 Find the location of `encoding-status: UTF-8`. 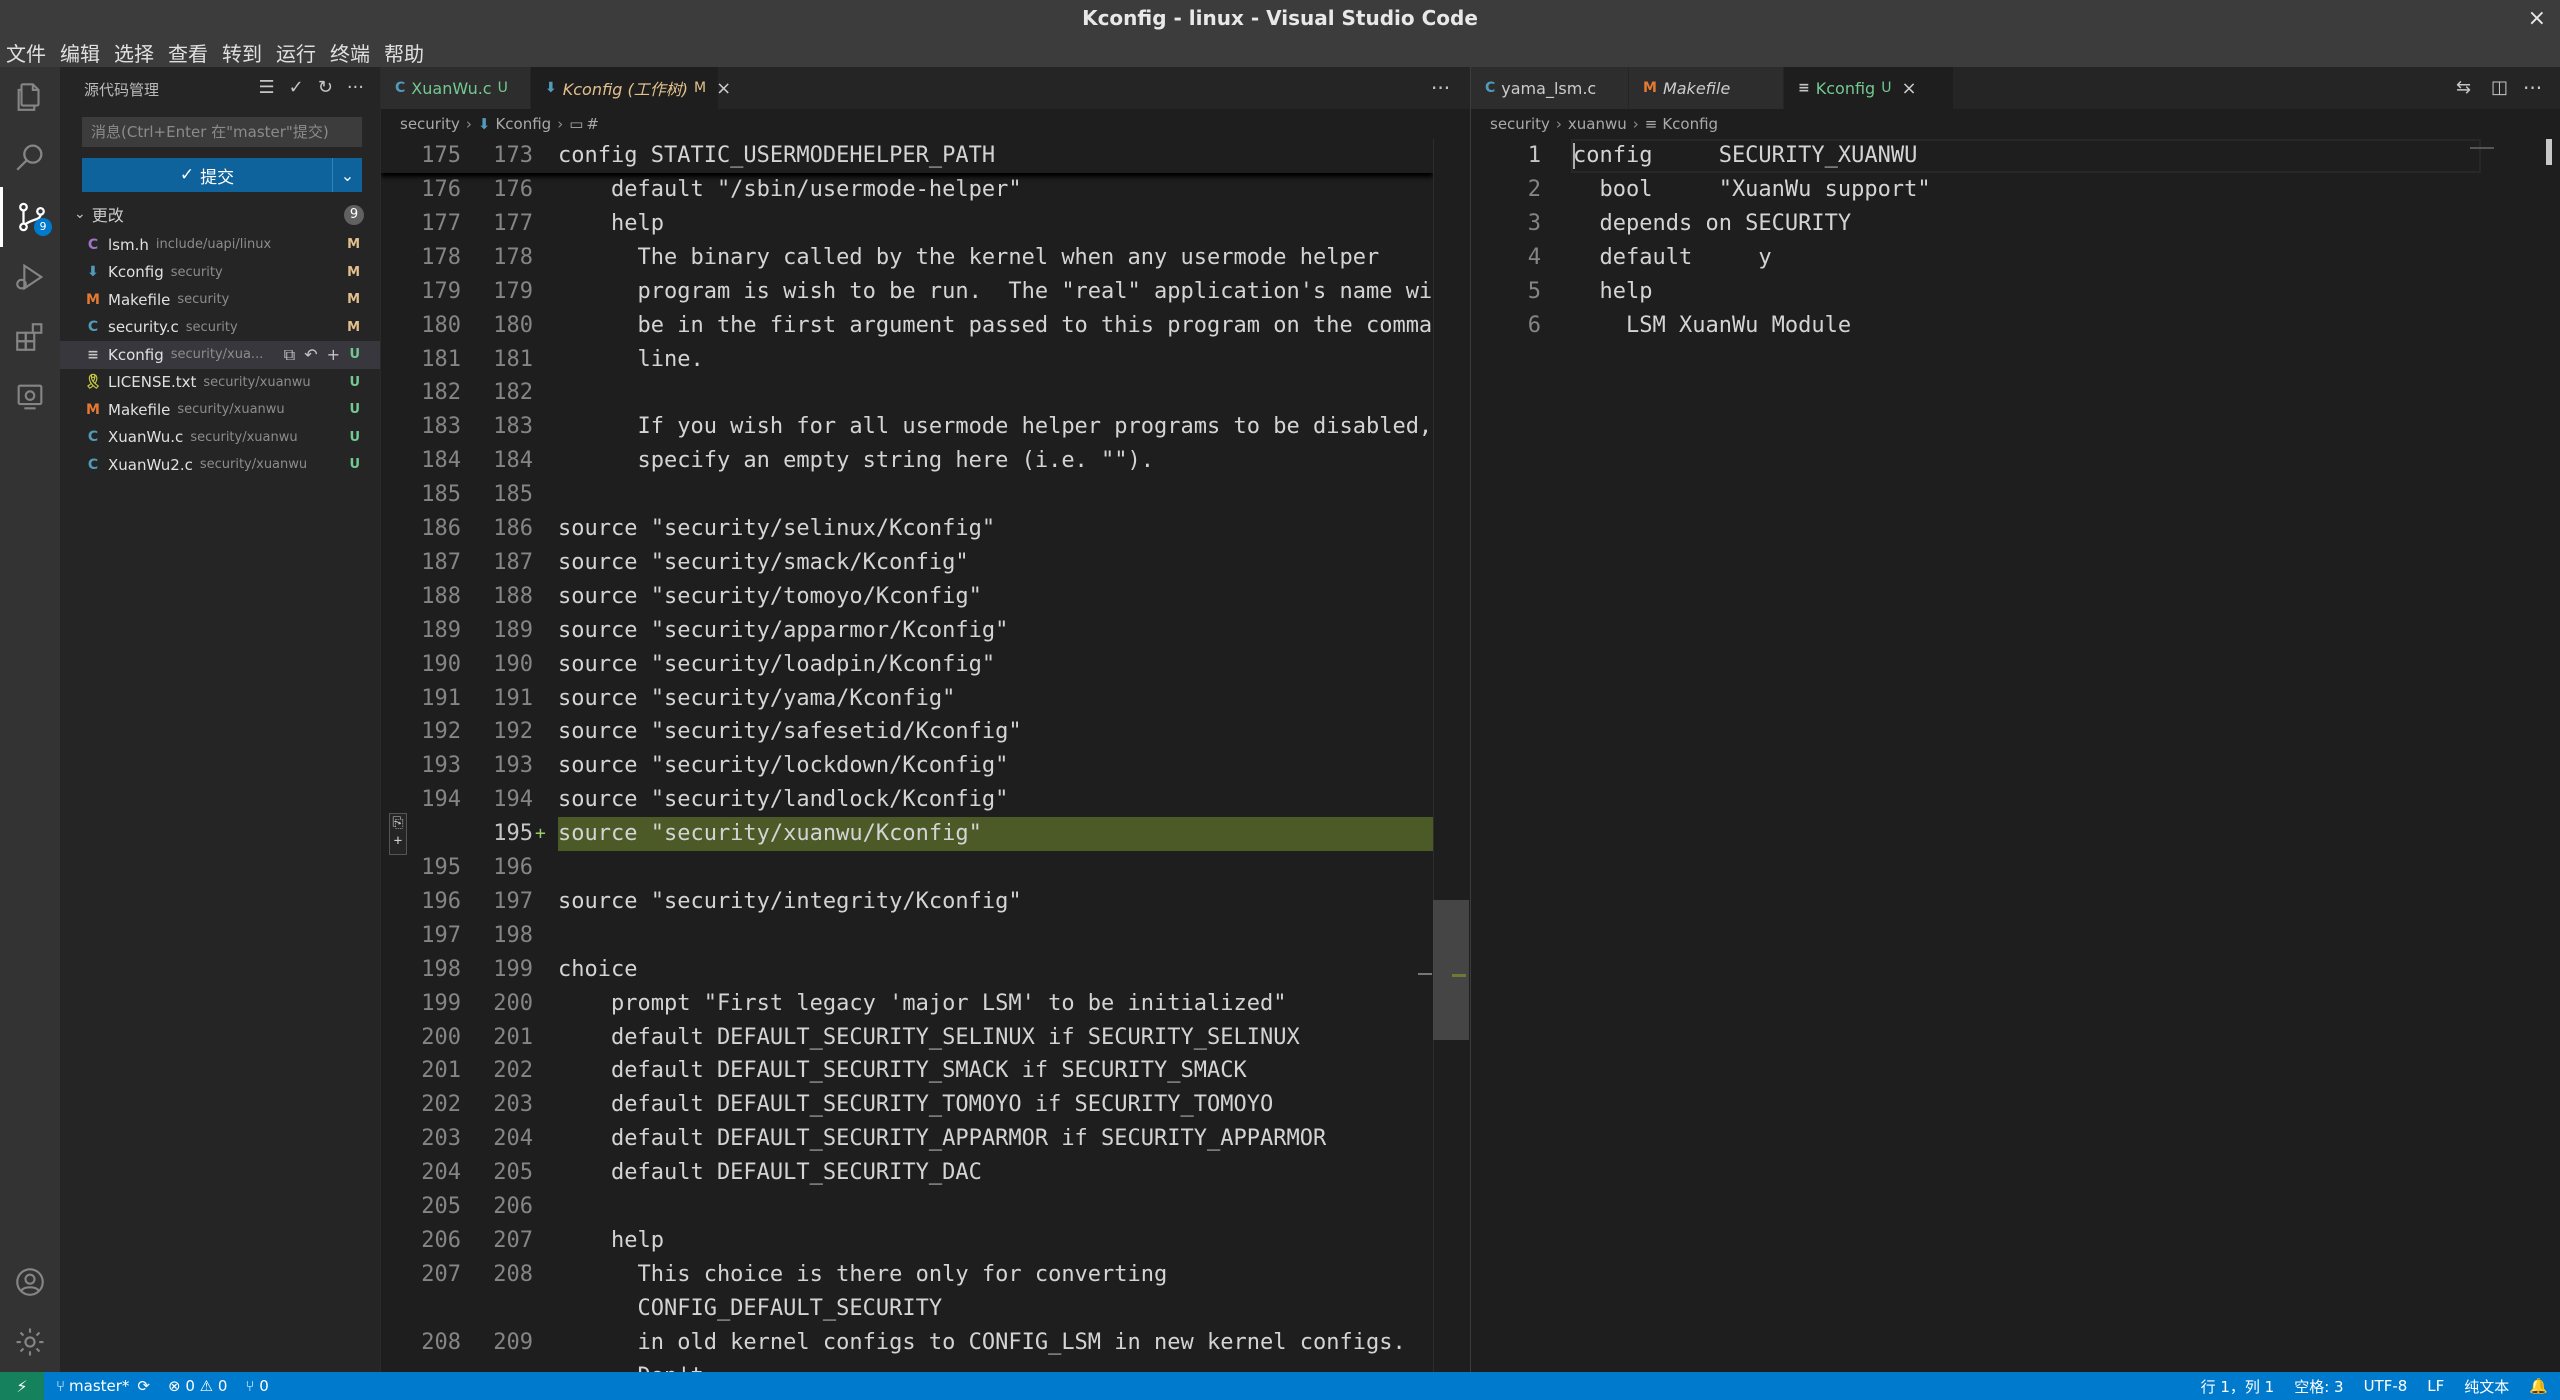

encoding-status: UTF-8 is located at coordinates (2386, 1386).